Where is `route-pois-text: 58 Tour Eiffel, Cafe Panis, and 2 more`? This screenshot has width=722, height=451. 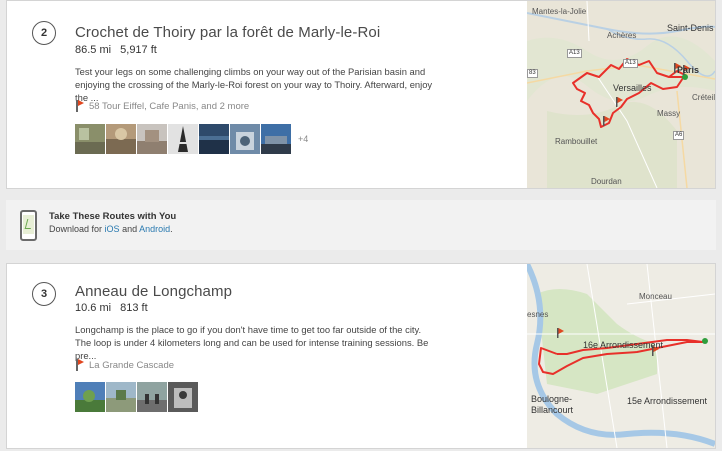 route-pois-text: 58 Tour Eiffel, Cafe Panis, and 2 more is located at coordinates (169, 106).